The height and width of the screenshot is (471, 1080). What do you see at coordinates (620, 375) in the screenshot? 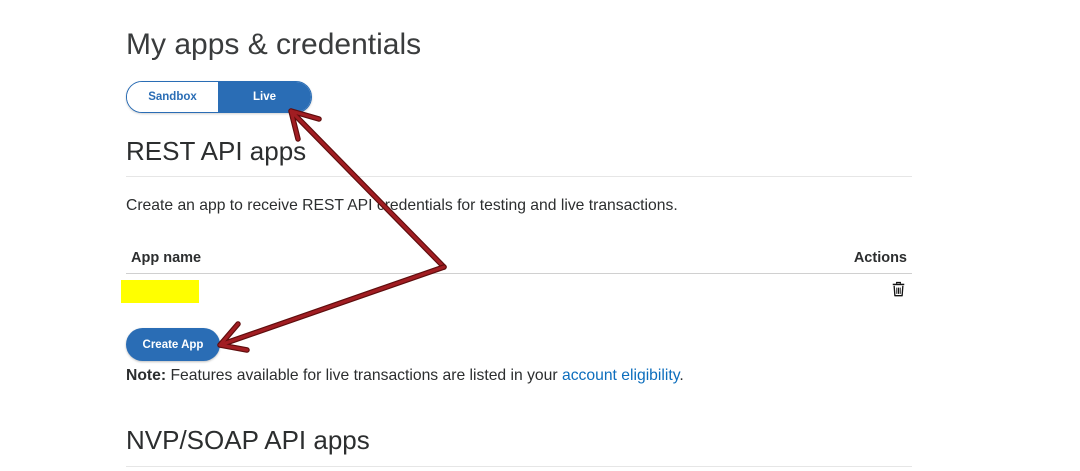
I see `account-eligibility-link: account eligibility` at bounding box center [620, 375].